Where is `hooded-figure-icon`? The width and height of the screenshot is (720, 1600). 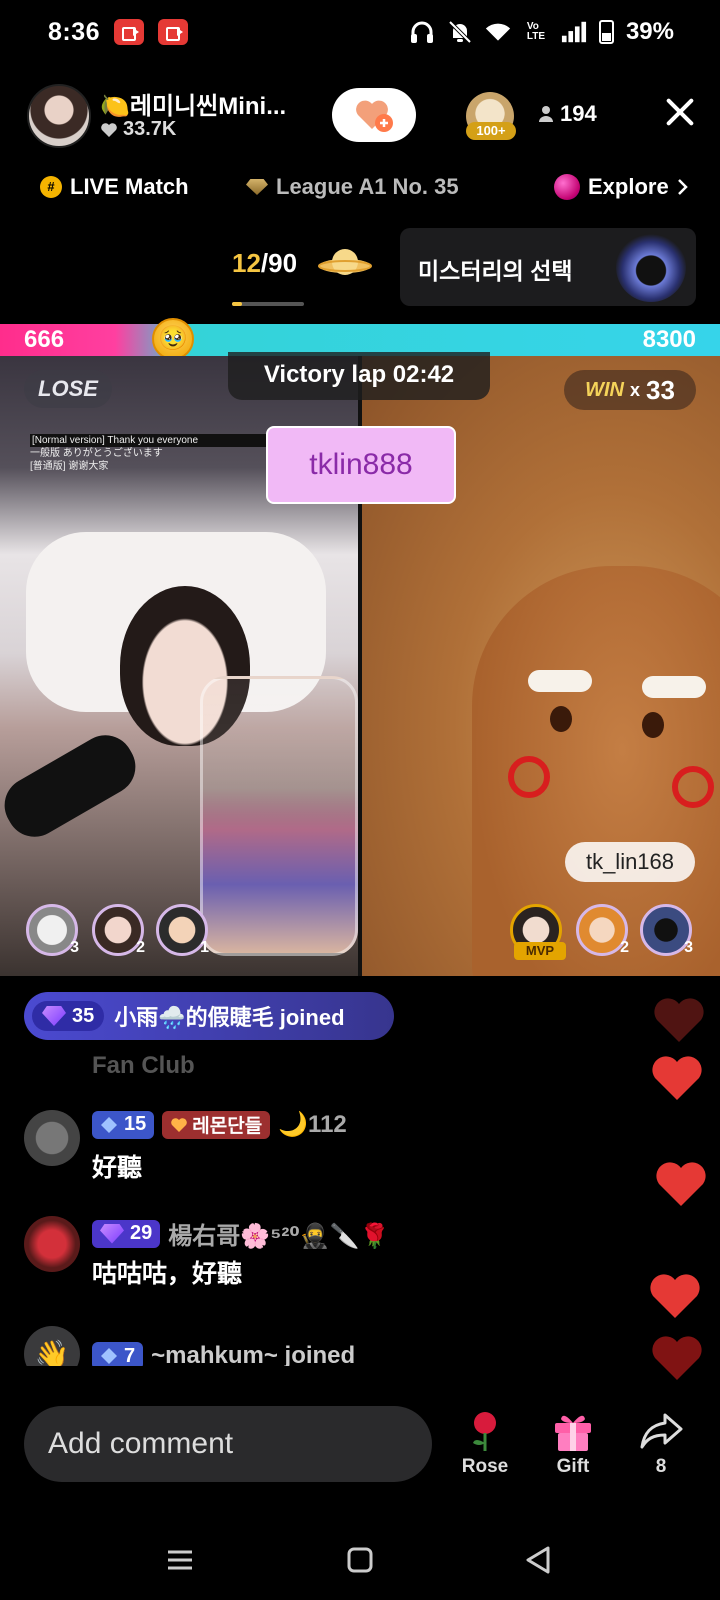
hooded-figure-icon is located at coordinates (651, 267).